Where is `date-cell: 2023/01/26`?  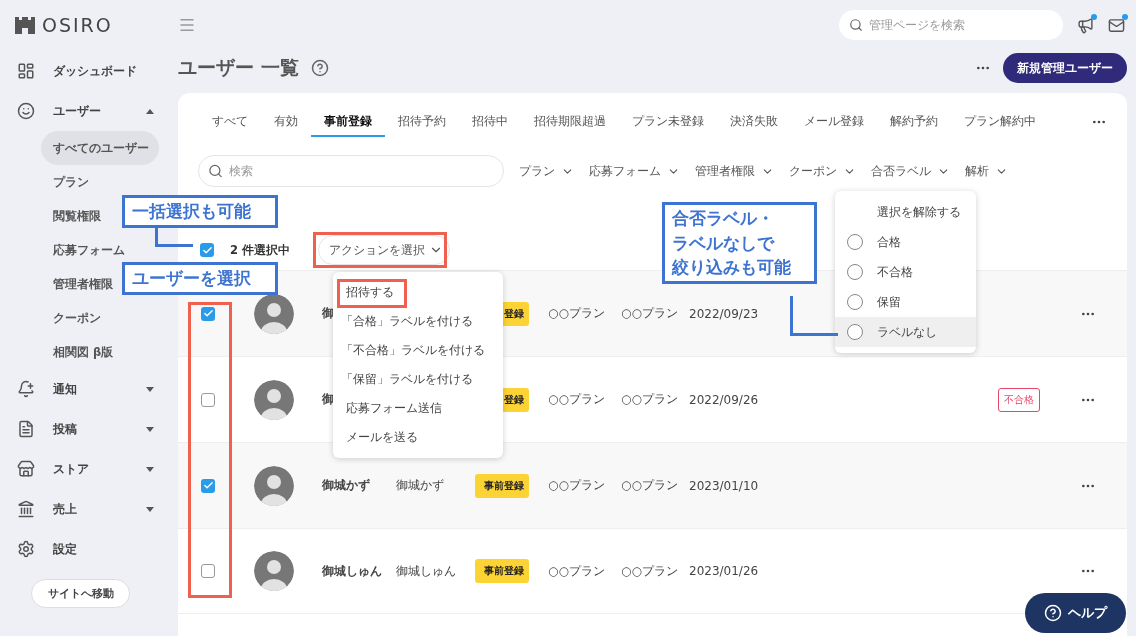 date-cell: 2023/01/26 is located at coordinates (724, 571).